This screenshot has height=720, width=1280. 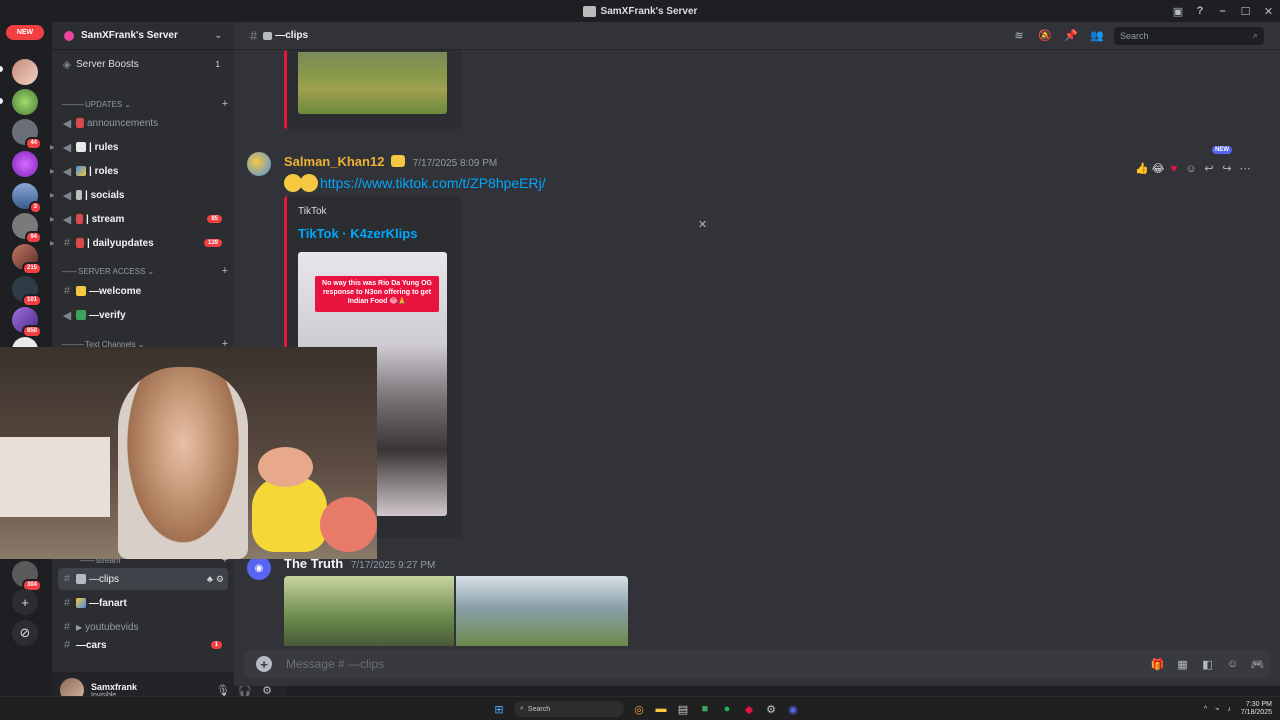 I want to click on category-updates: ——— UPDATES ⌄ +, so click(x=145, y=104).